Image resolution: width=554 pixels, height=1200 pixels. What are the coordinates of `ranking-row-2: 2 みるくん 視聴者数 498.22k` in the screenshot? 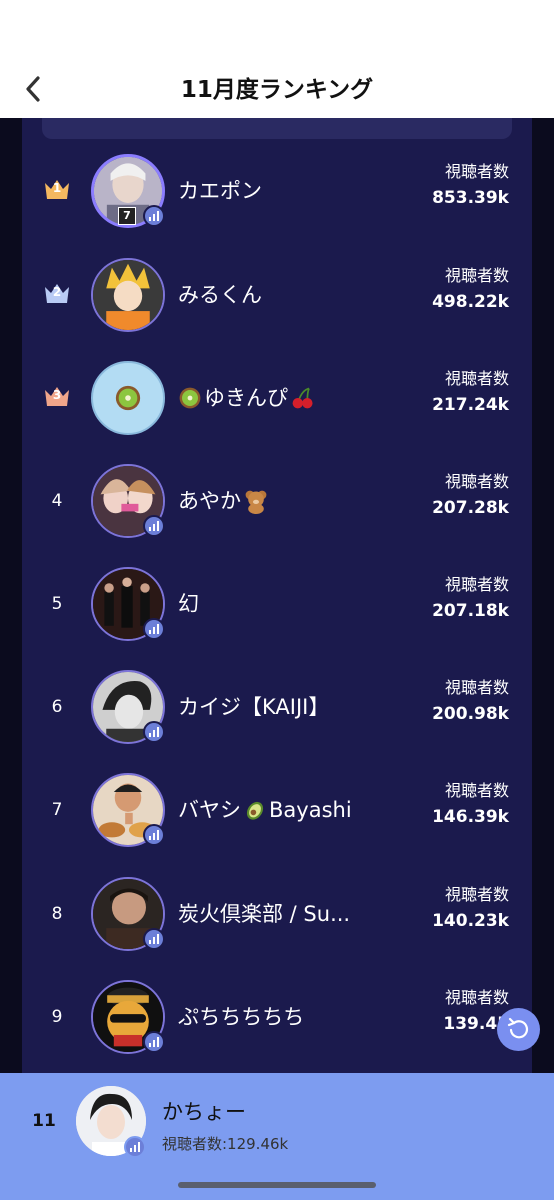 It's located at (277, 310).